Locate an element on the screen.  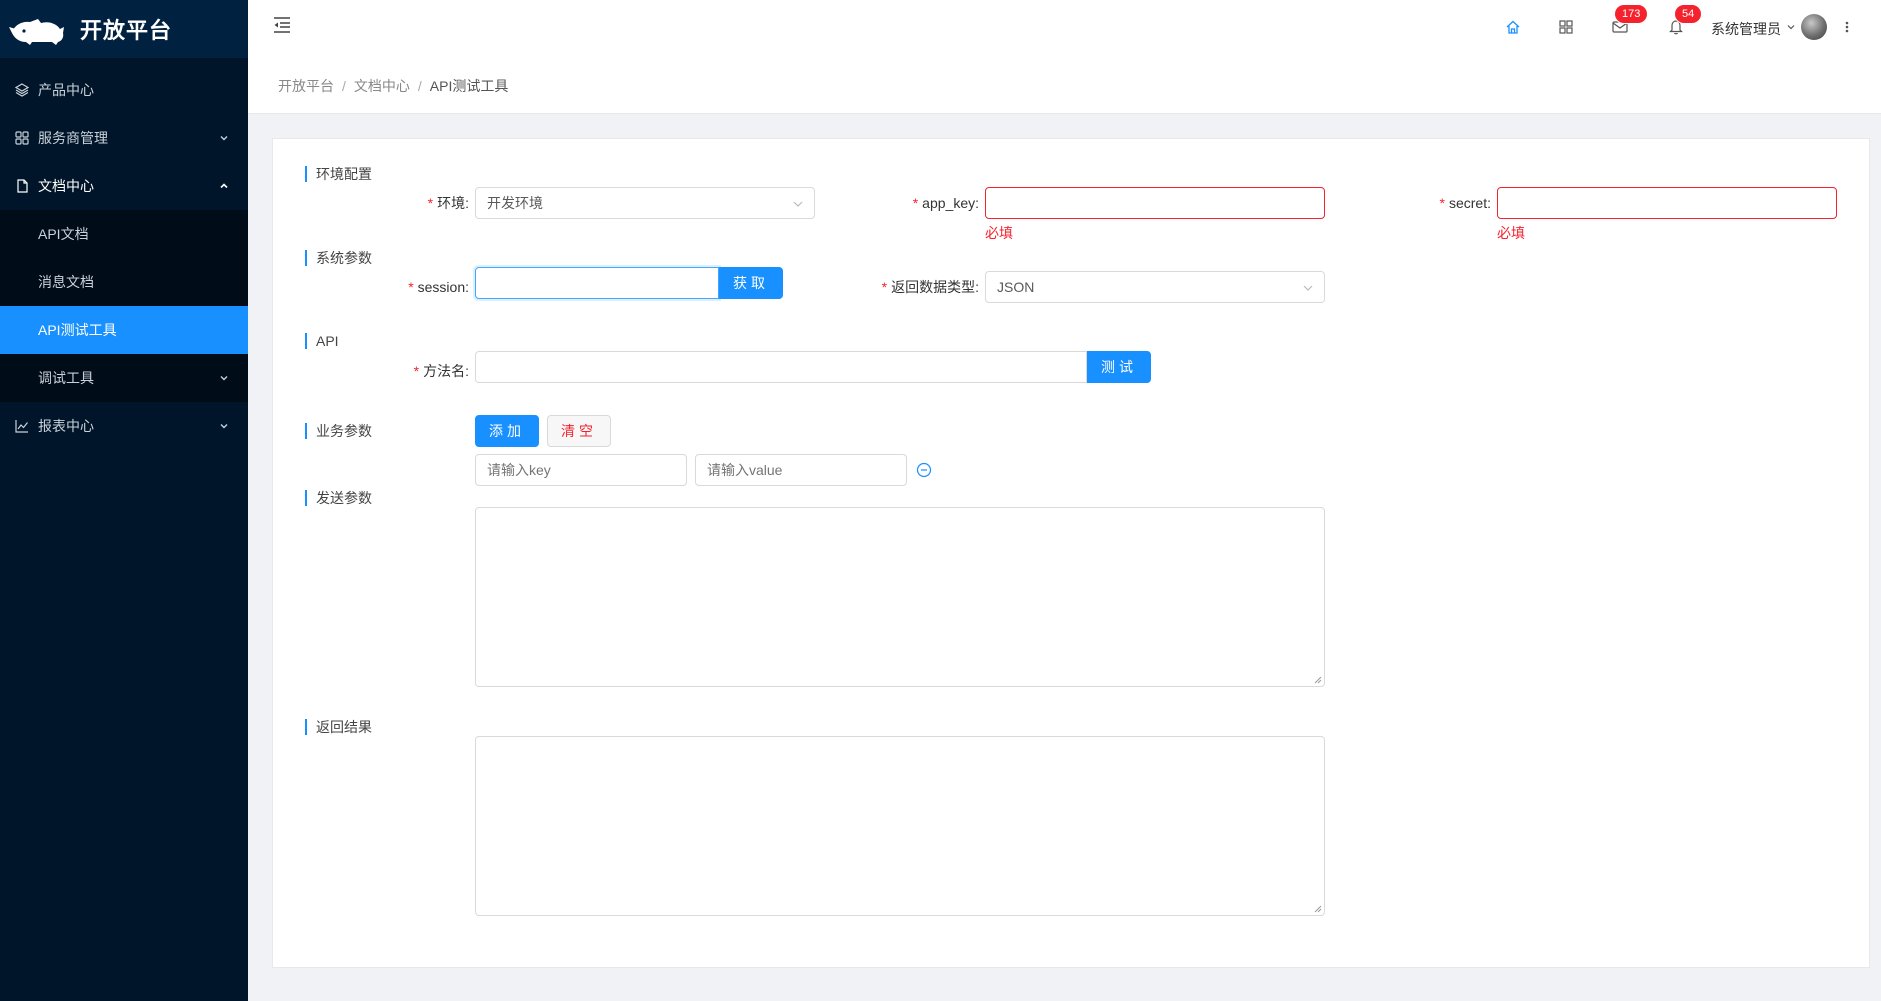
apps-icon is located at coordinates (22, 138).